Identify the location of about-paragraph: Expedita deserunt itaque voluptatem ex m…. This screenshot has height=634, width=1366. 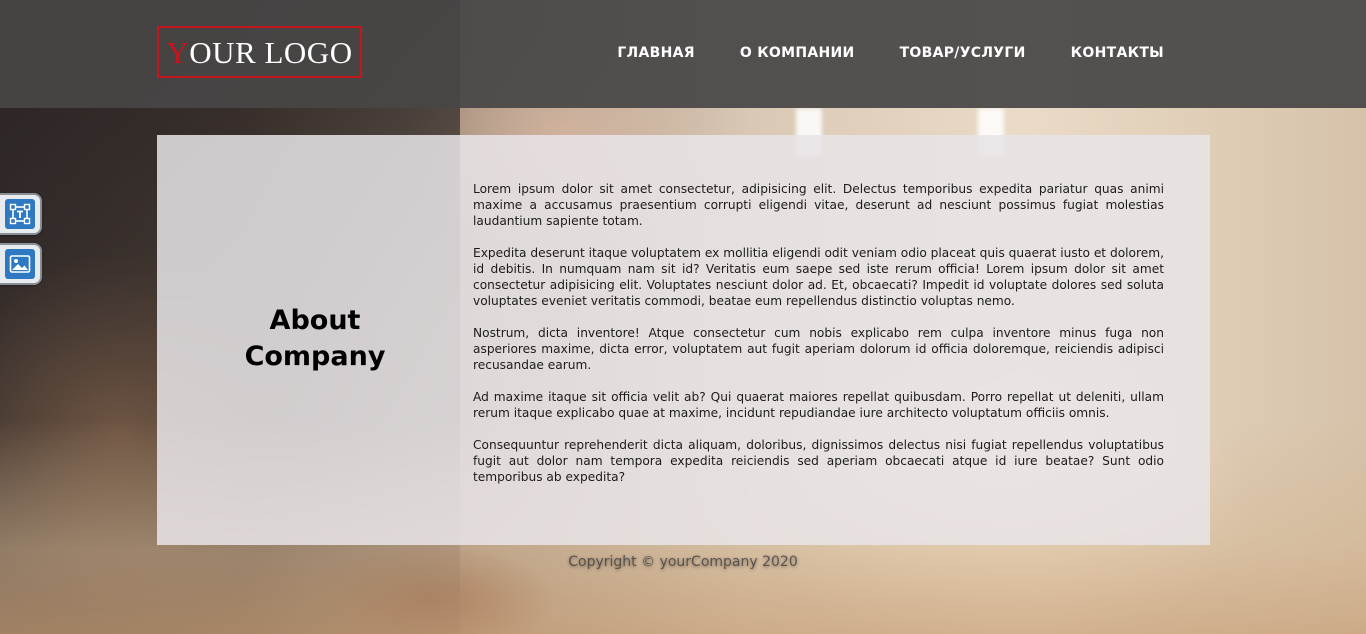
(818, 277).